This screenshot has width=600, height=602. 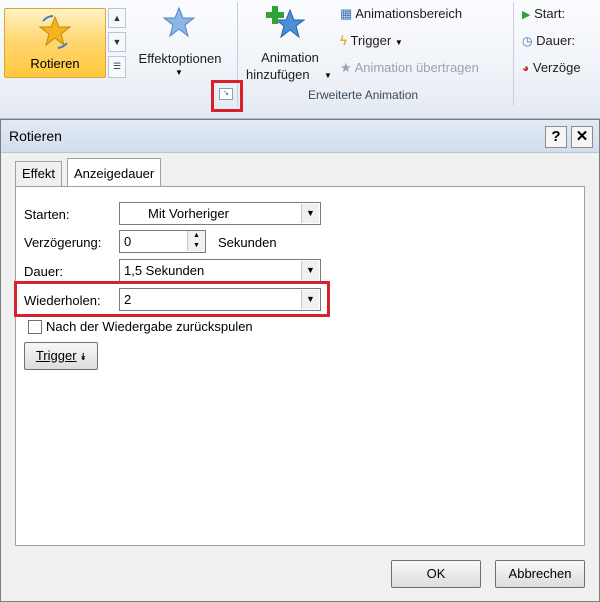 What do you see at coordinates (196, 236) in the screenshot?
I see `spin-up-icon: ▲` at bounding box center [196, 236].